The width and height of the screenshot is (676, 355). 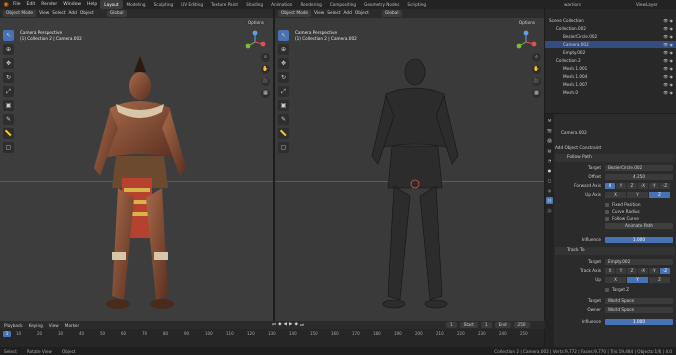 What do you see at coordinates (526, 42) in the screenshot?
I see `navigation-gizmo-icon` at bounding box center [526, 42].